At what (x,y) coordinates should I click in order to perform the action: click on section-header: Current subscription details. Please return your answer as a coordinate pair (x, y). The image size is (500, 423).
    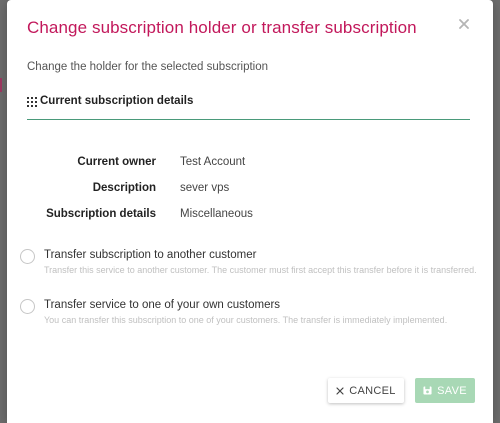
    Looking at the image, I should click on (248, 107).